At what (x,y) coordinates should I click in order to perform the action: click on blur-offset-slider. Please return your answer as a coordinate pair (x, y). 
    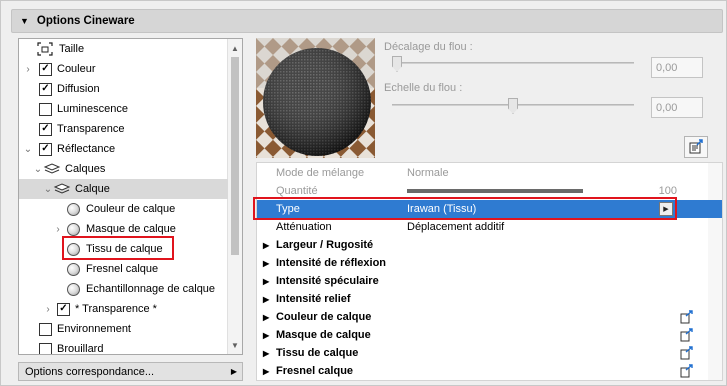
    Looking at the image, I should click on (513, 63).